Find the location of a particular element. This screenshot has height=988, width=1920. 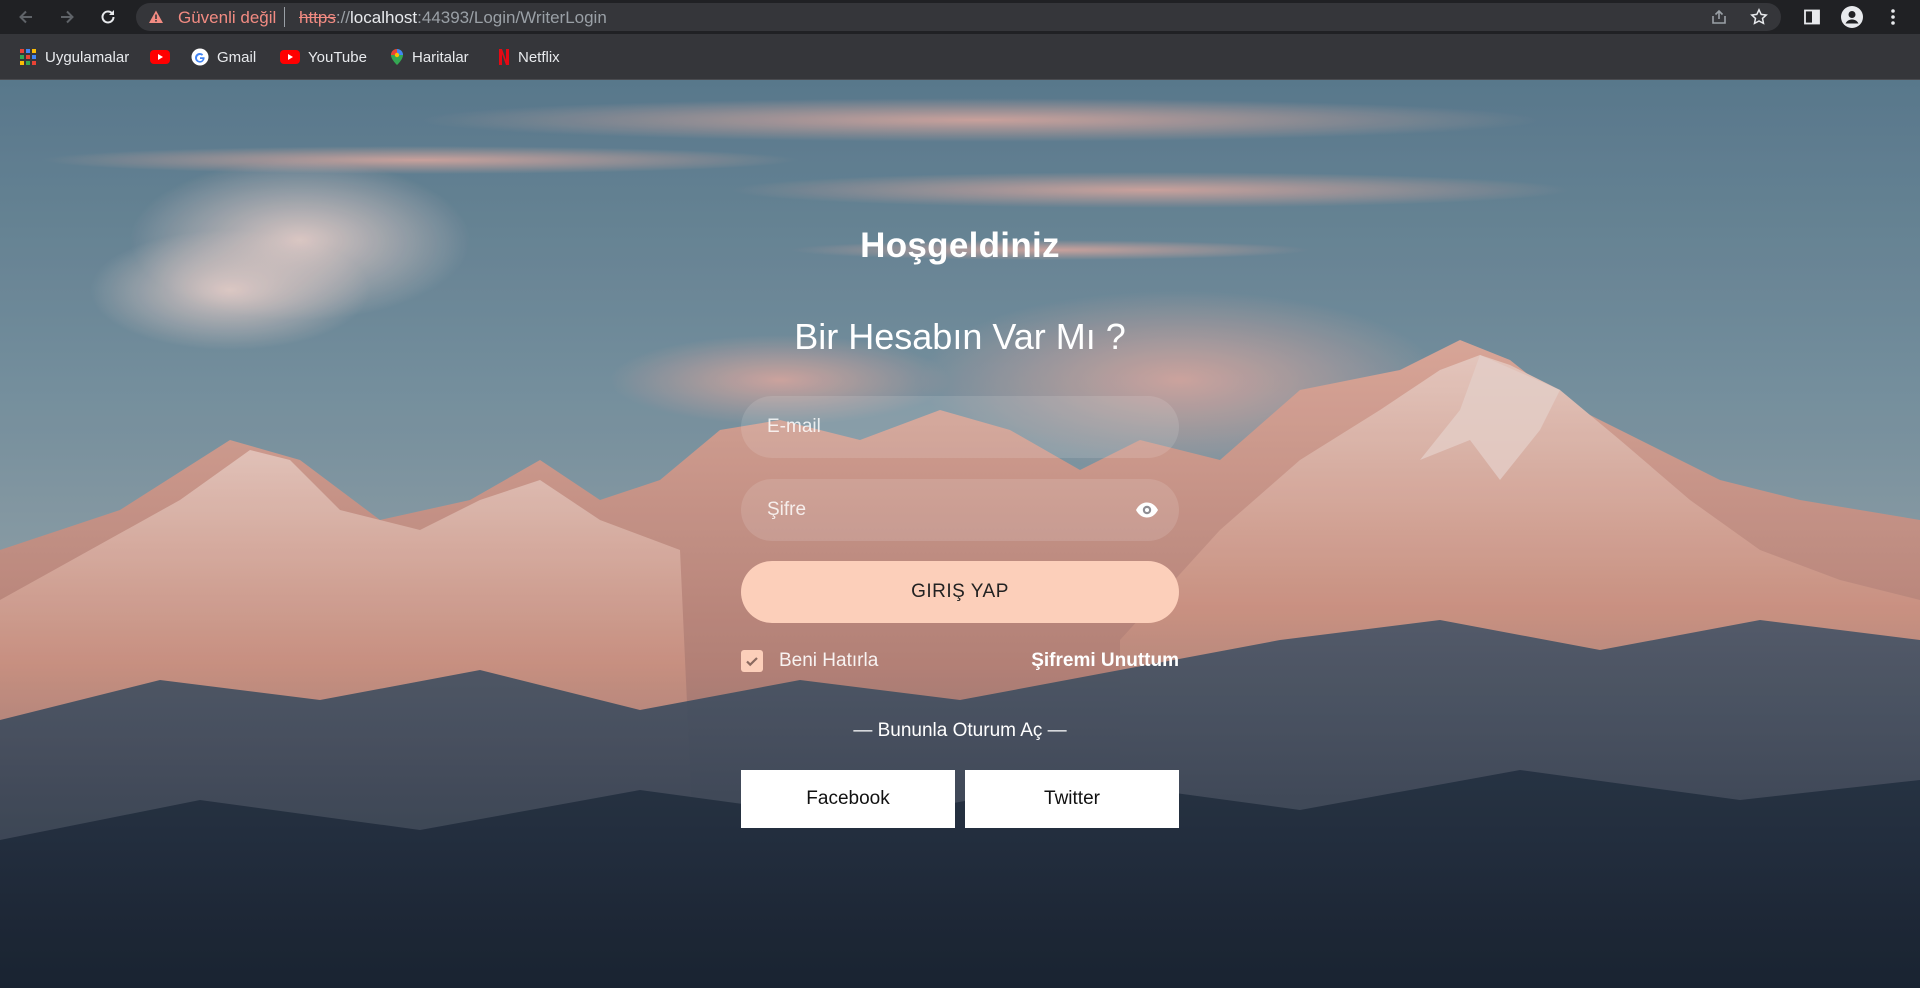

url-path: :44393/Login/WriterLogin is located at coordinates (512, 17).